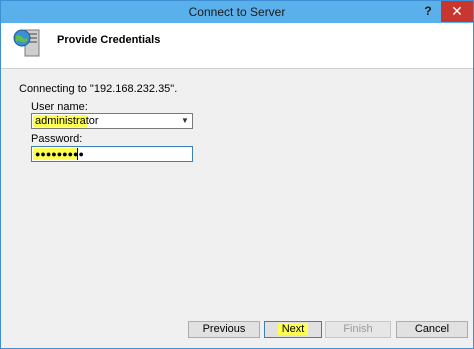 The image size is (474, 349). I want to click on next-button: Next, so click(293, 329).